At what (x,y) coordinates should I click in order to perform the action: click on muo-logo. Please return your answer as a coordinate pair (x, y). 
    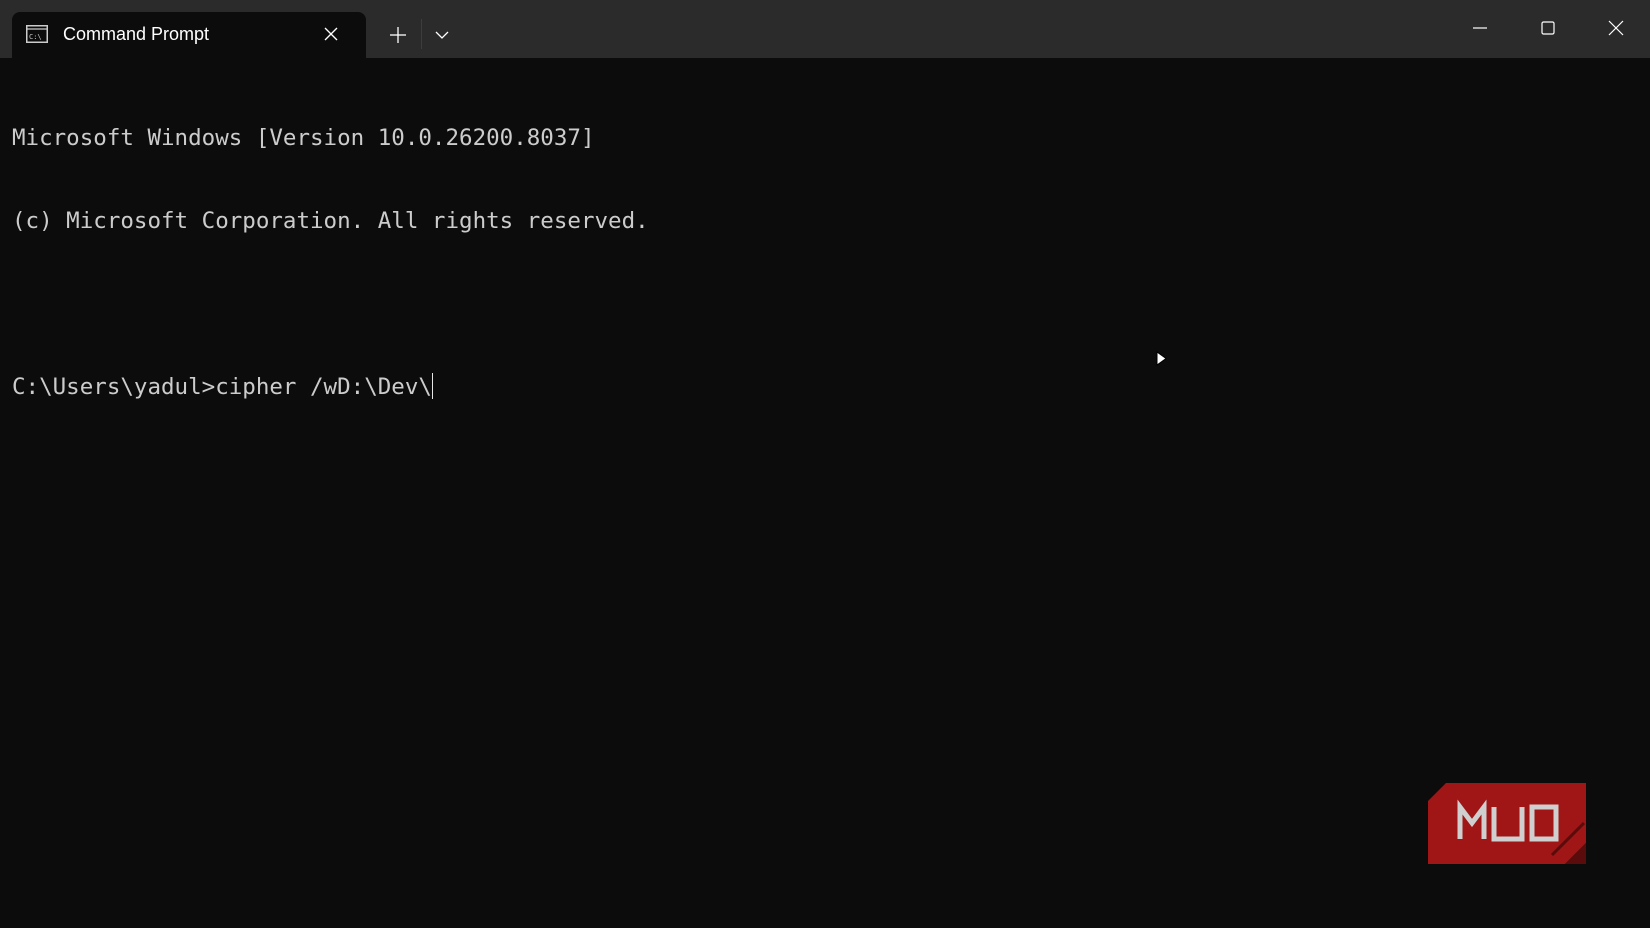
    Looking at the image, I should click on (1507, 823).